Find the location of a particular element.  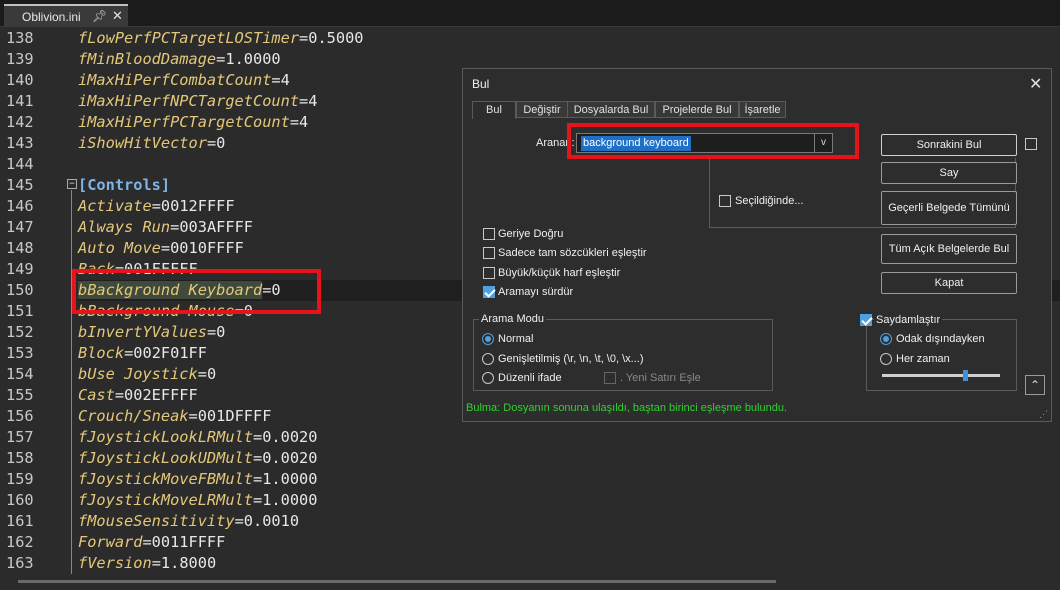

ini-key: fJoystickMoveFBMult is located at coordinates (165, 479).